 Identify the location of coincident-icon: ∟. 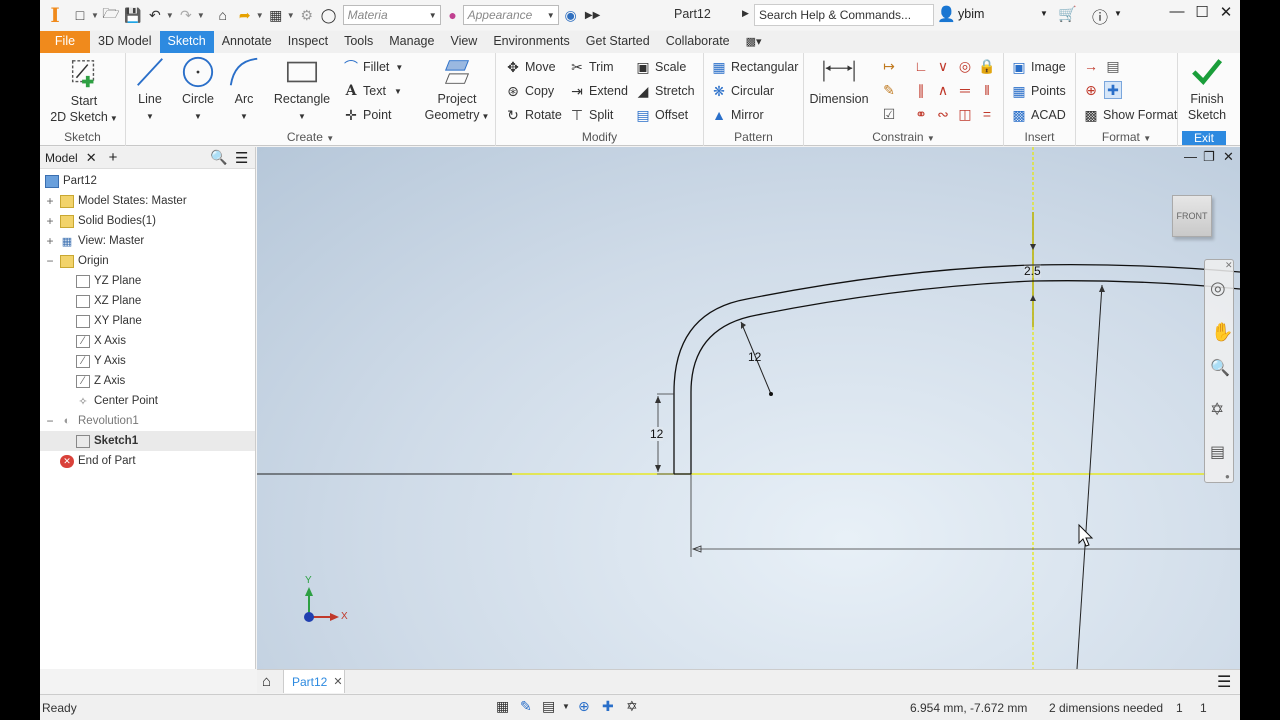
(921, 66).